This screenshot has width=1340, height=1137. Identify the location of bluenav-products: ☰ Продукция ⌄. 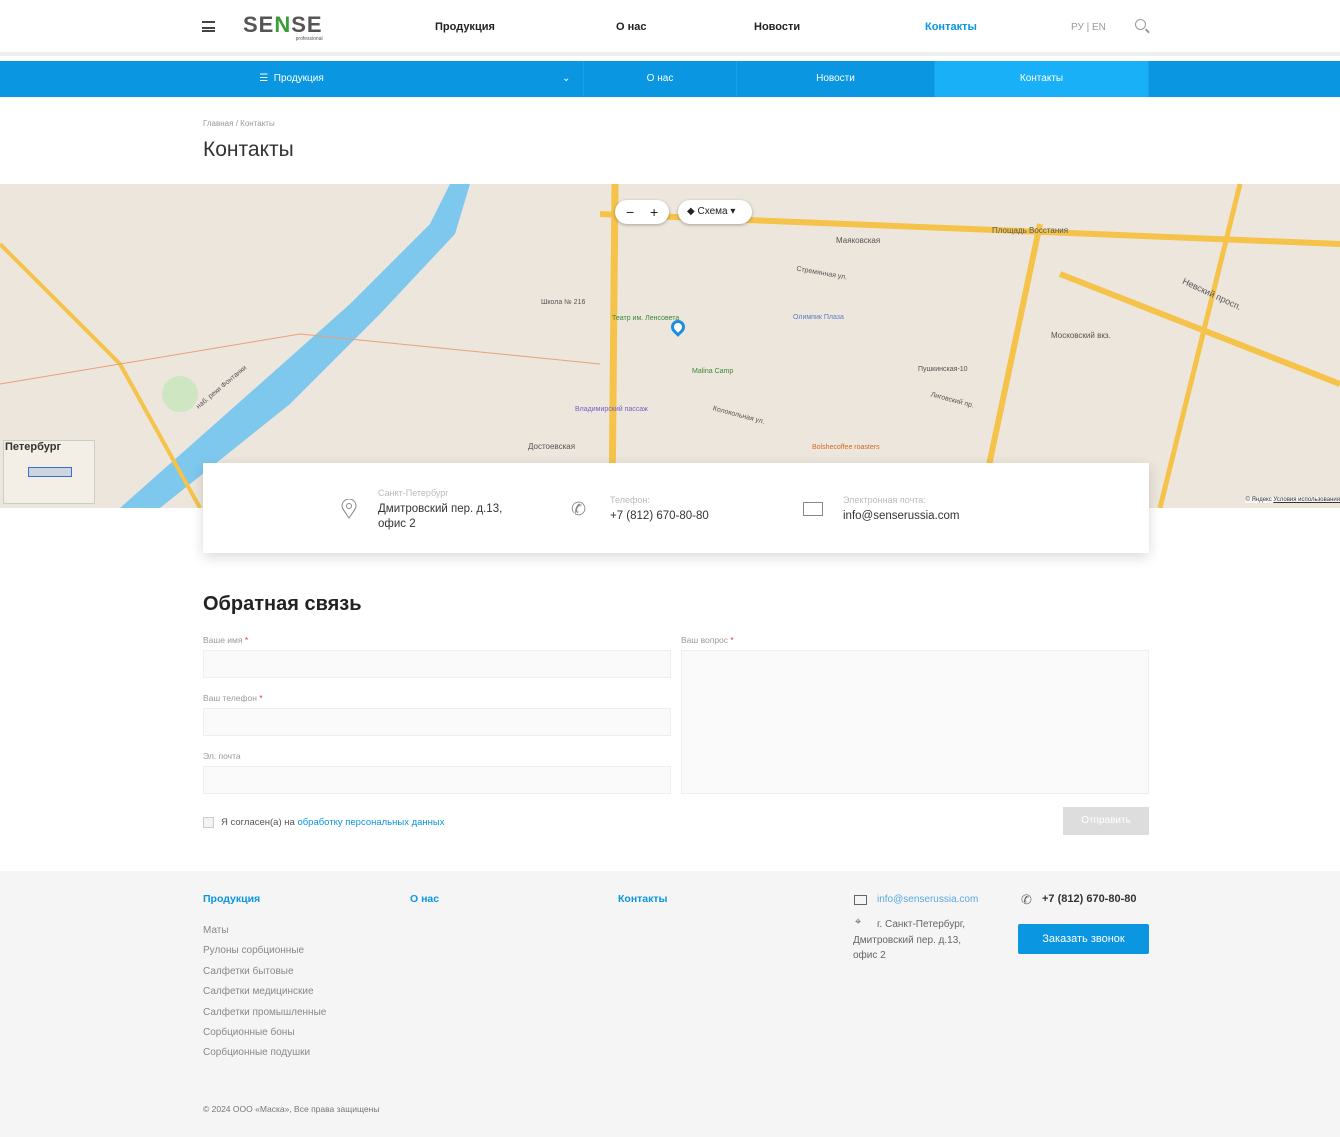
(292, 79).